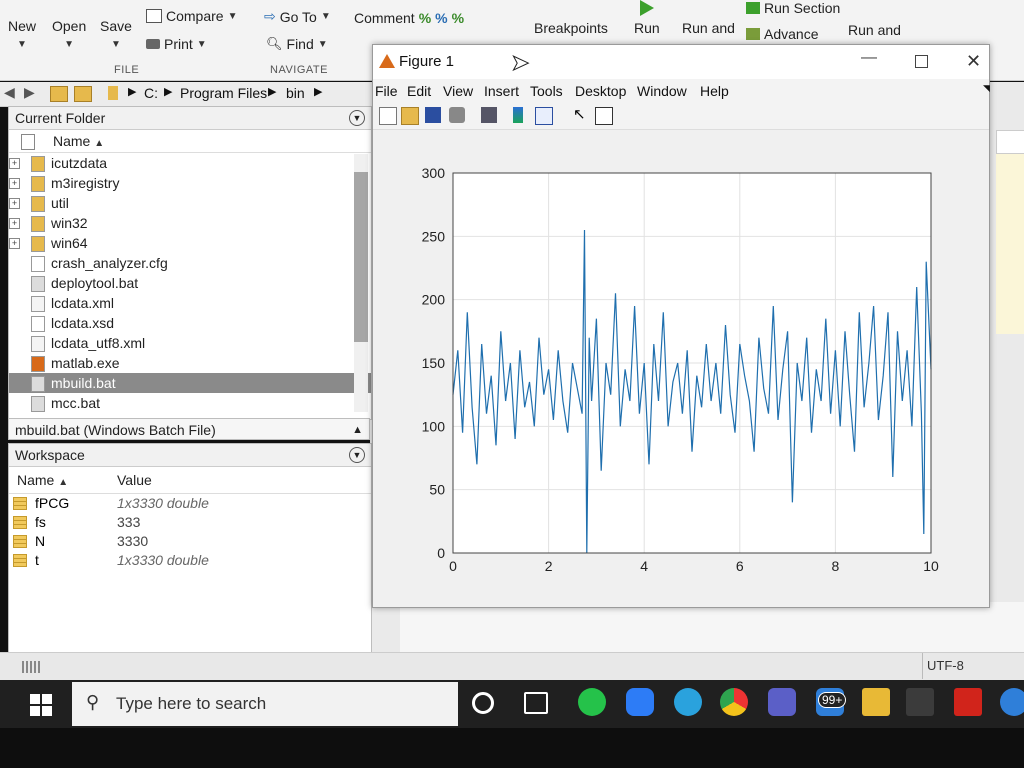  What do you see at coordinates (190, 283) in the screenshot?
I see `file-row: deploytool.bat` at bounding box center [190, 283].